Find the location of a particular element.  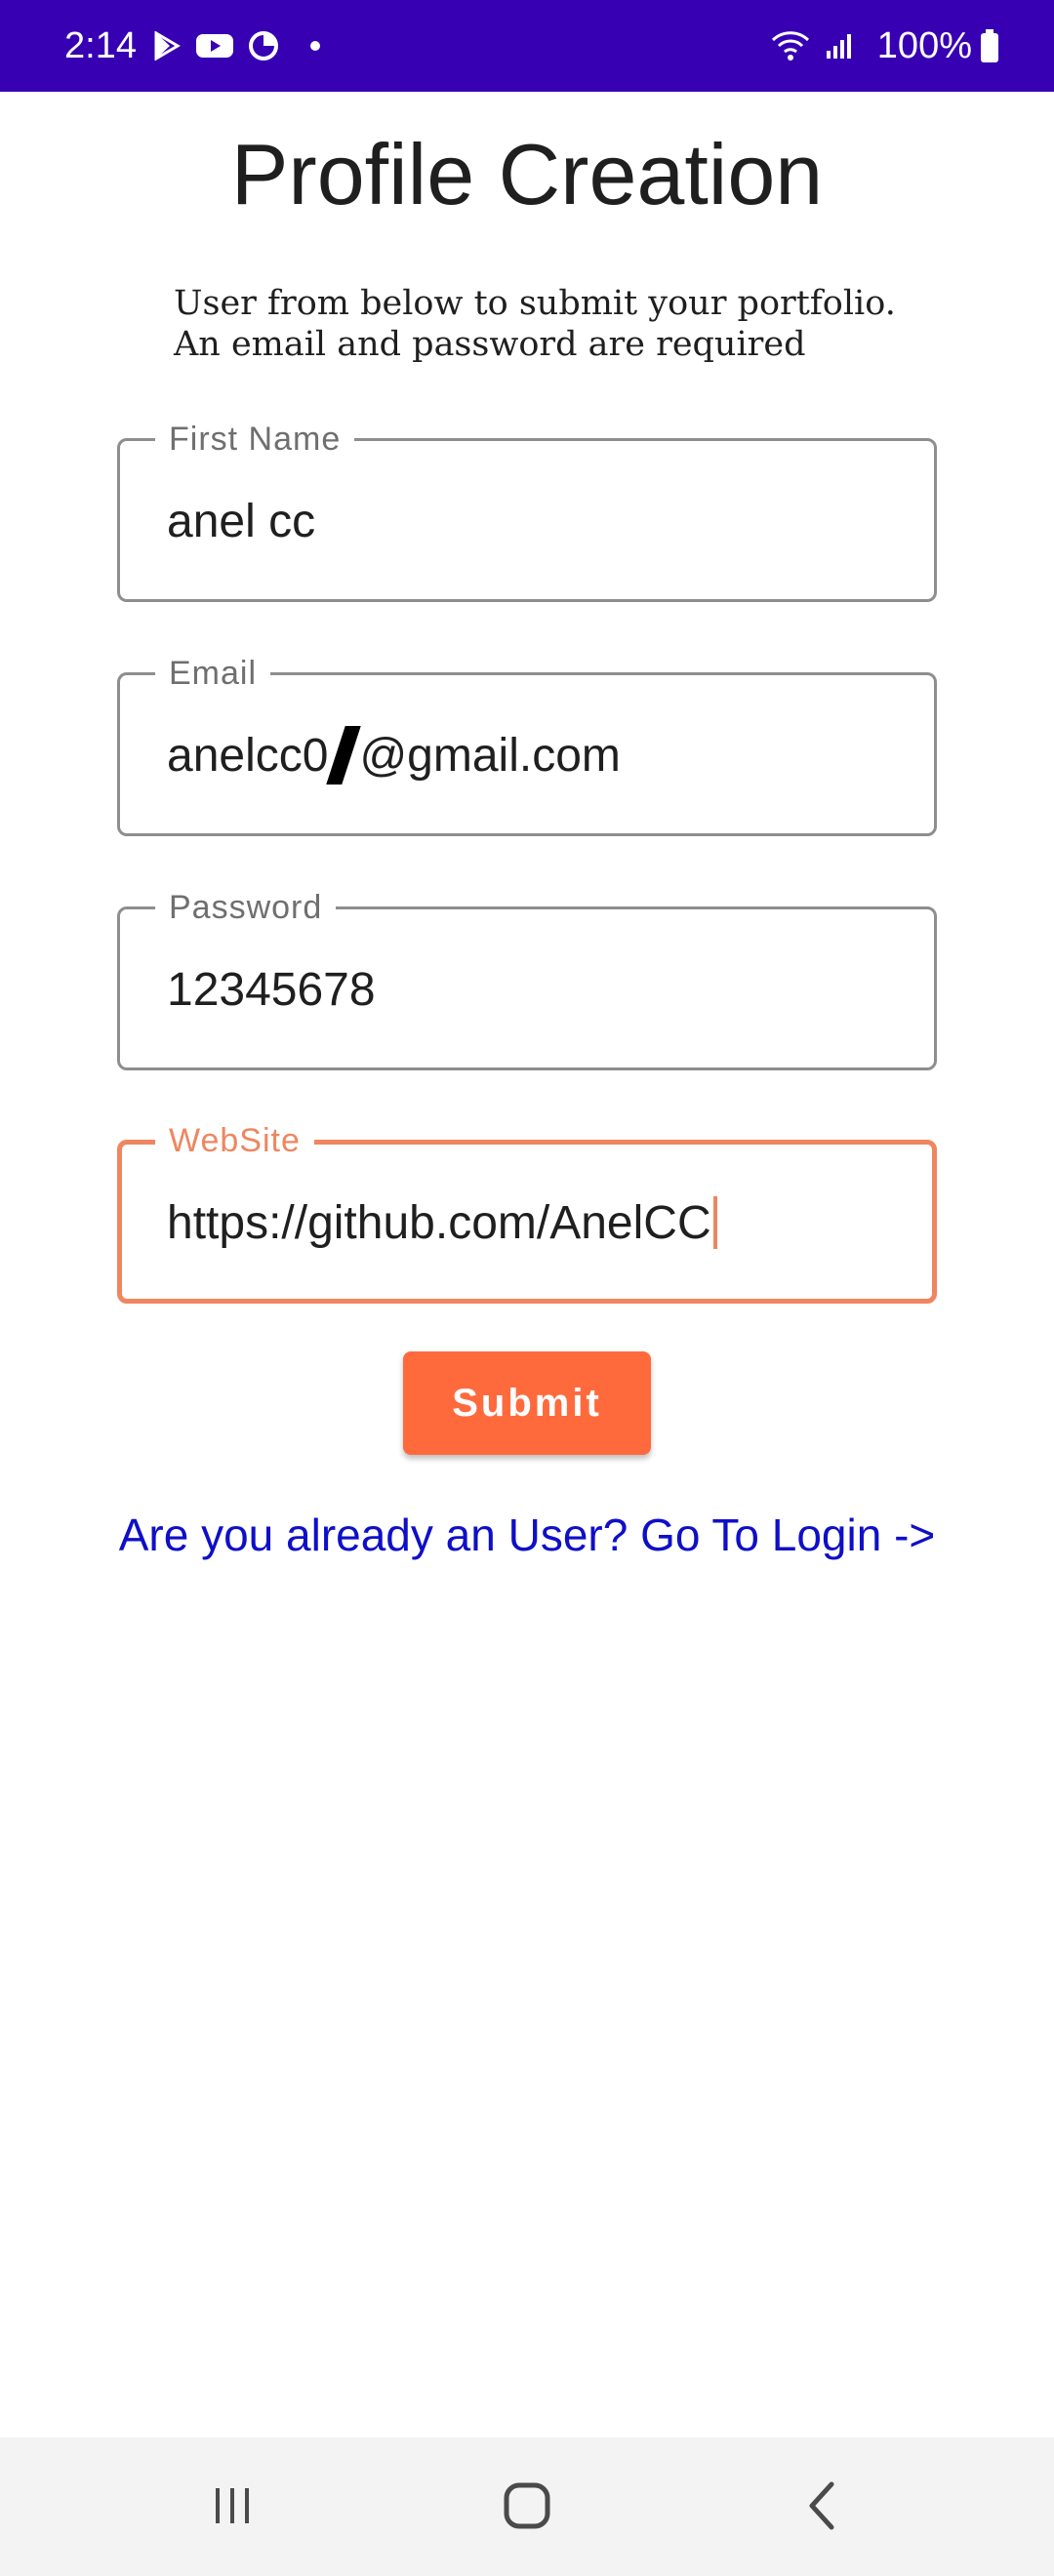

status-bar: 2:14 100% is located at coordinates (527, 46).